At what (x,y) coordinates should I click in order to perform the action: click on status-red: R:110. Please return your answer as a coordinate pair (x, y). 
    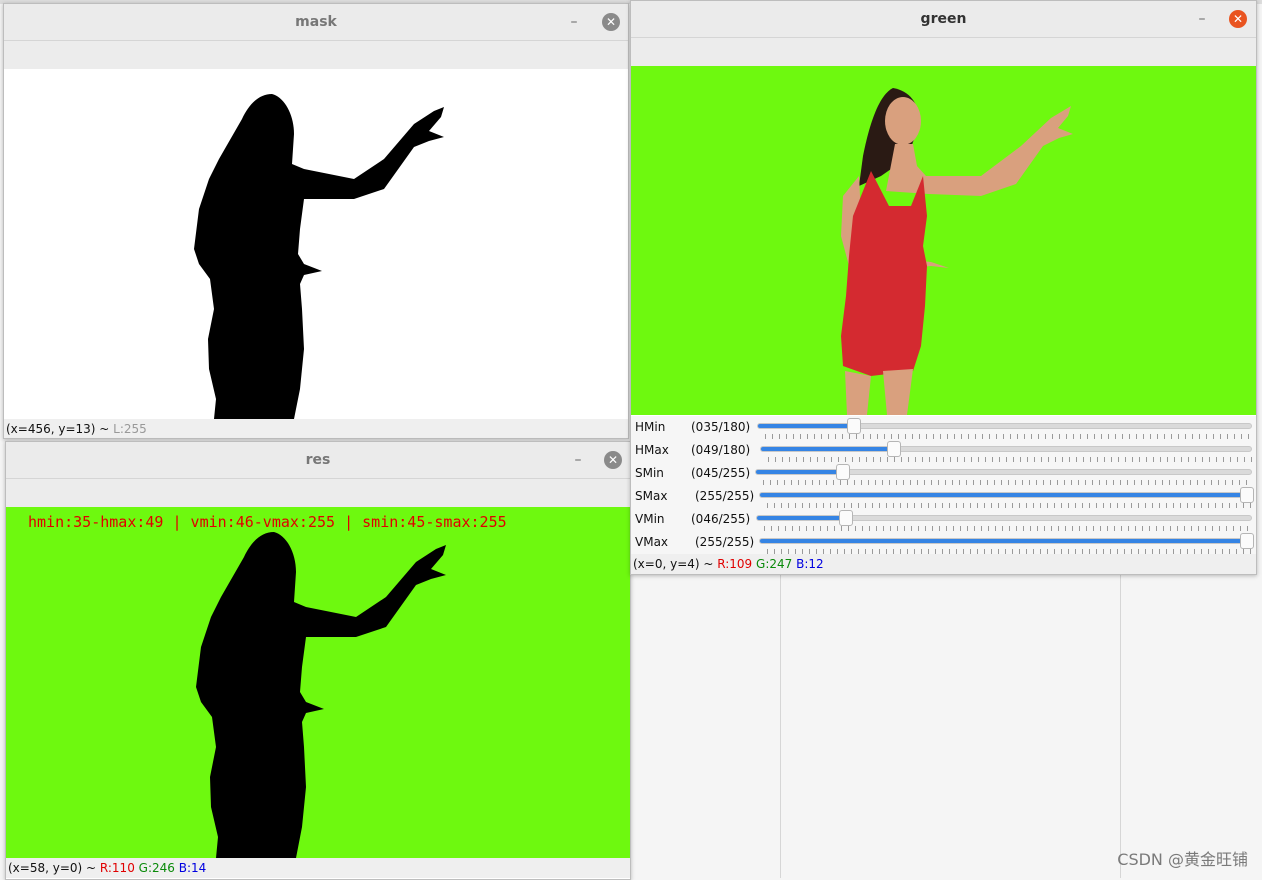
    Looking at the image, I should click on (117, 868).